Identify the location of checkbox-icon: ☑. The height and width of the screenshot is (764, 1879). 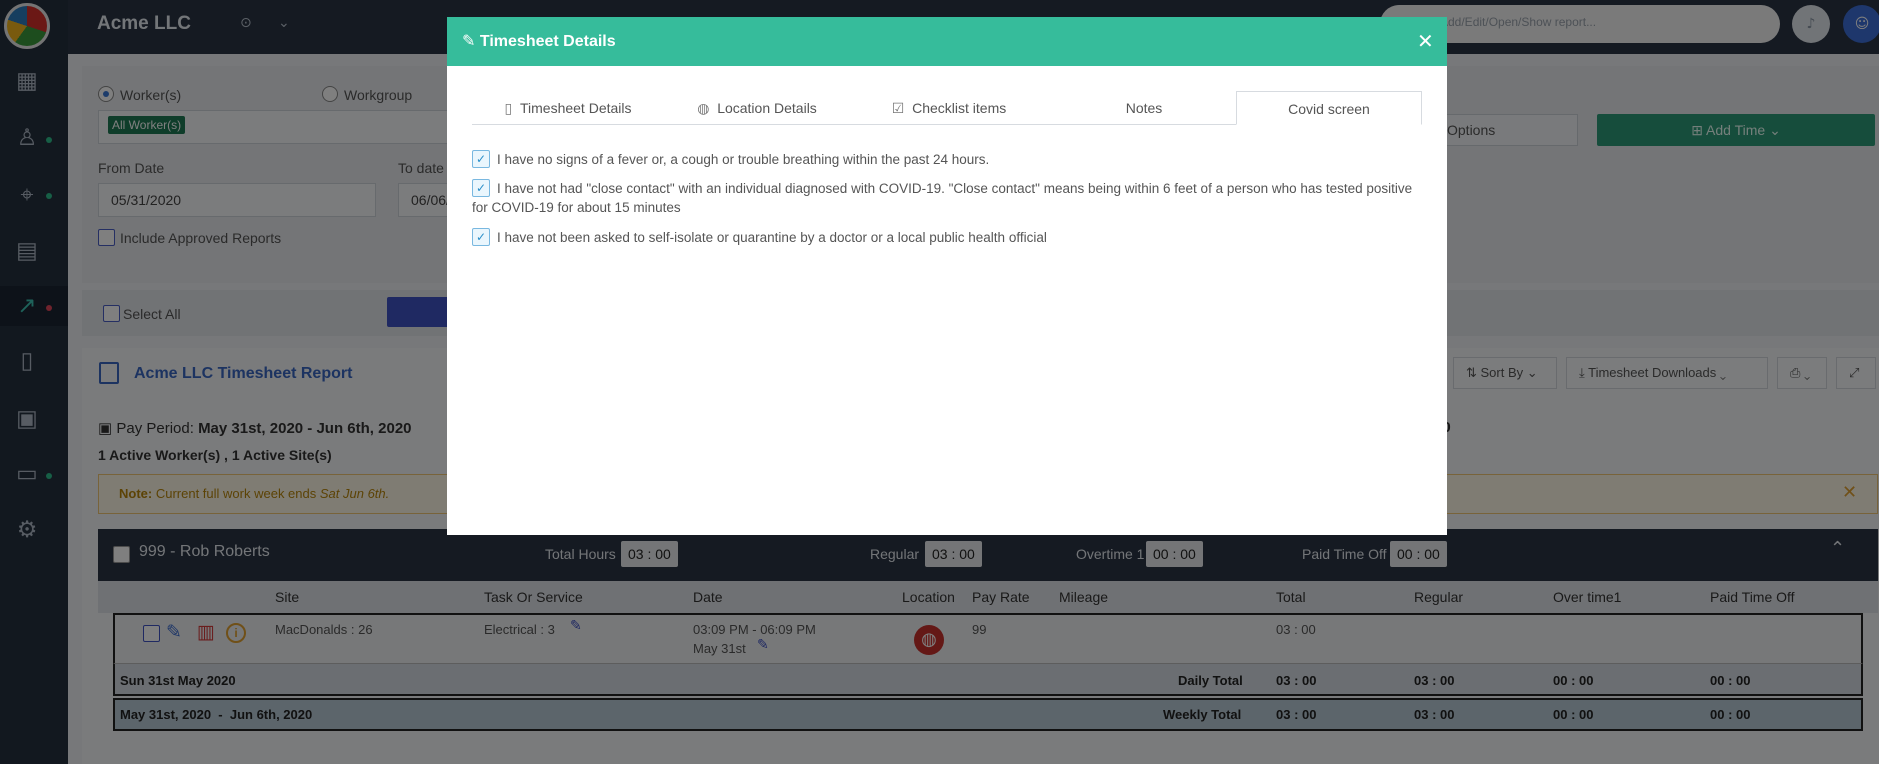
(898, 109).